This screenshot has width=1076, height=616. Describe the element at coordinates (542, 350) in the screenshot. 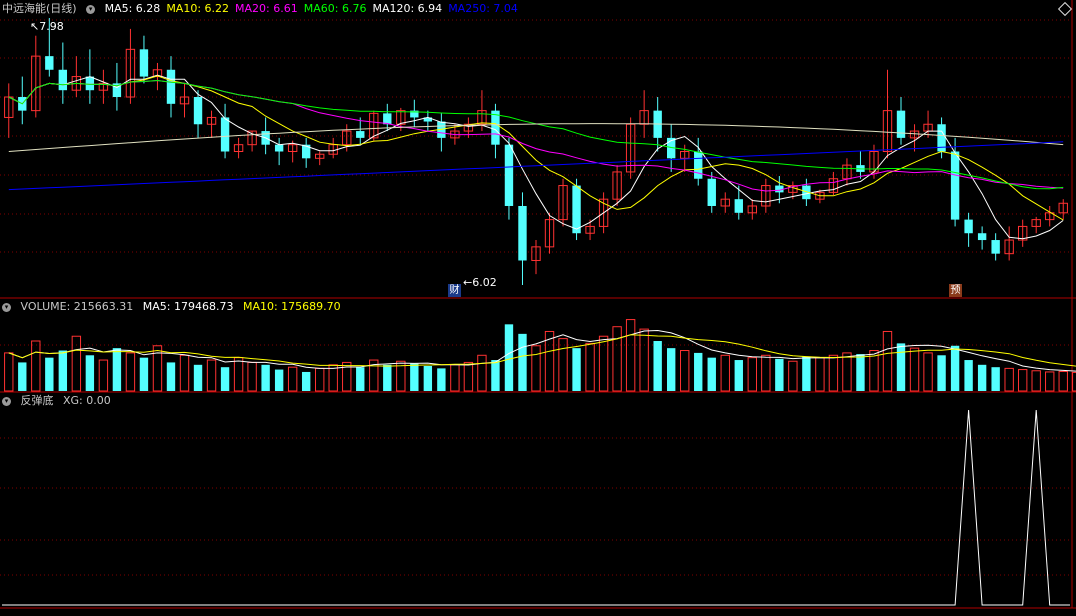

I see `volume-ma10-line` at that location.